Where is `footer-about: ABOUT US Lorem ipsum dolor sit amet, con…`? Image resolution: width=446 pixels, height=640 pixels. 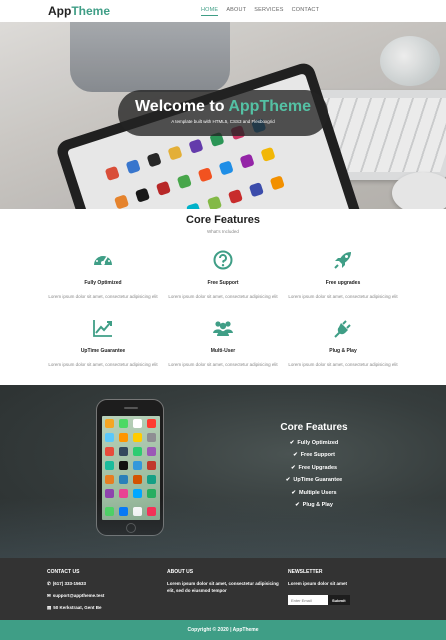
footer-about: ABOUT US Lorem ipsum dolor sit amet, con… is located at coordinates (223, 581).